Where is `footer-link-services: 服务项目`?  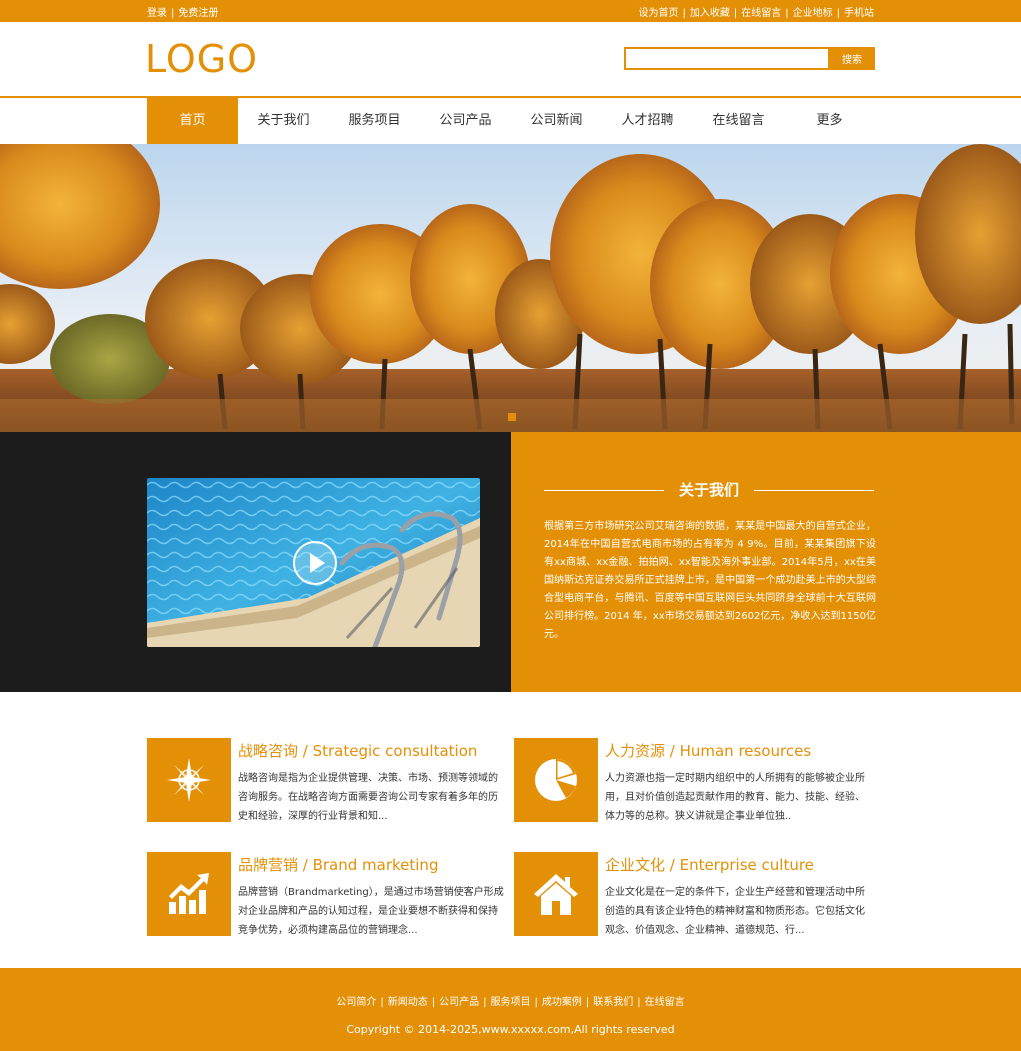
footer-link-services: 服务项目 is located at coordinates (511, 1002).